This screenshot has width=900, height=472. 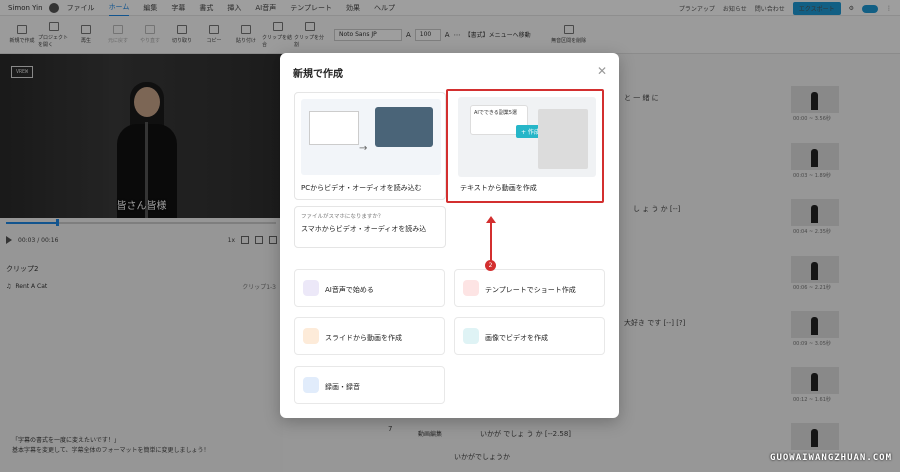 What do you see at coordinates (311, 288) in the screenshot?
I see `ai-voice-icon` at bounding box center [311, 288].